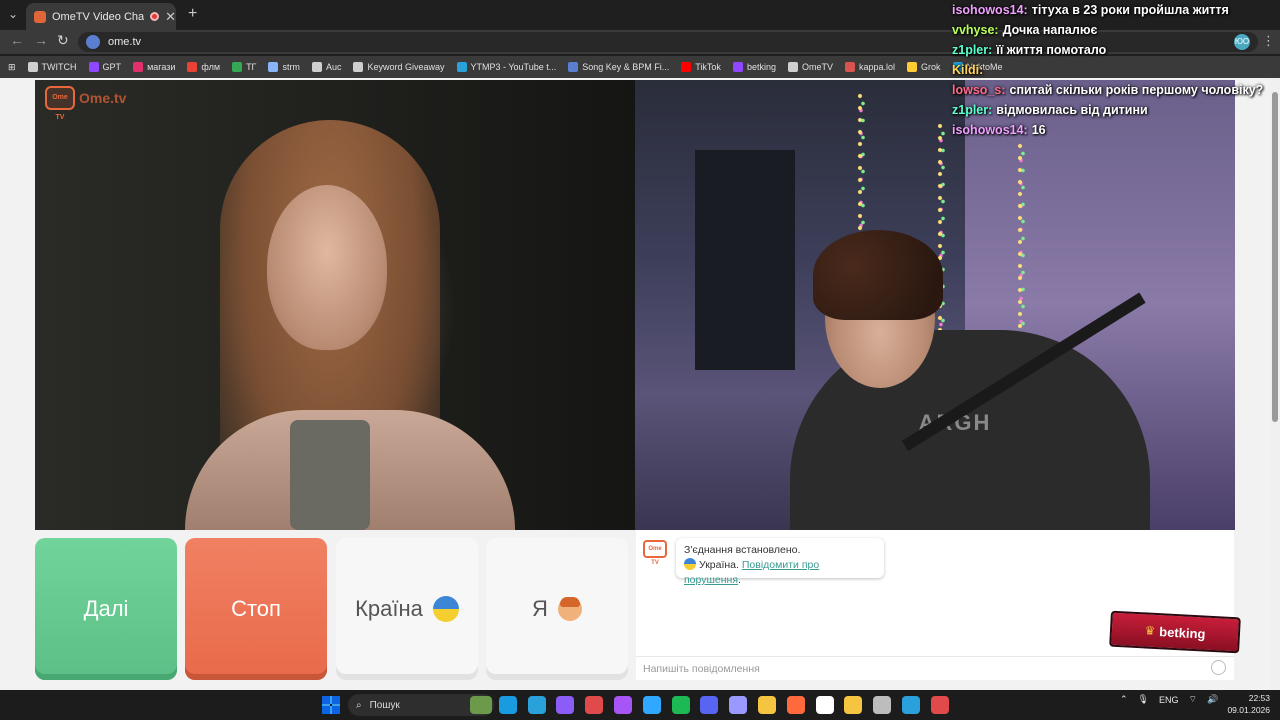 This screenshot has width=1280, height=720. I want to click on bookmark-item: Keyword Giveaway, so click(399, 67).